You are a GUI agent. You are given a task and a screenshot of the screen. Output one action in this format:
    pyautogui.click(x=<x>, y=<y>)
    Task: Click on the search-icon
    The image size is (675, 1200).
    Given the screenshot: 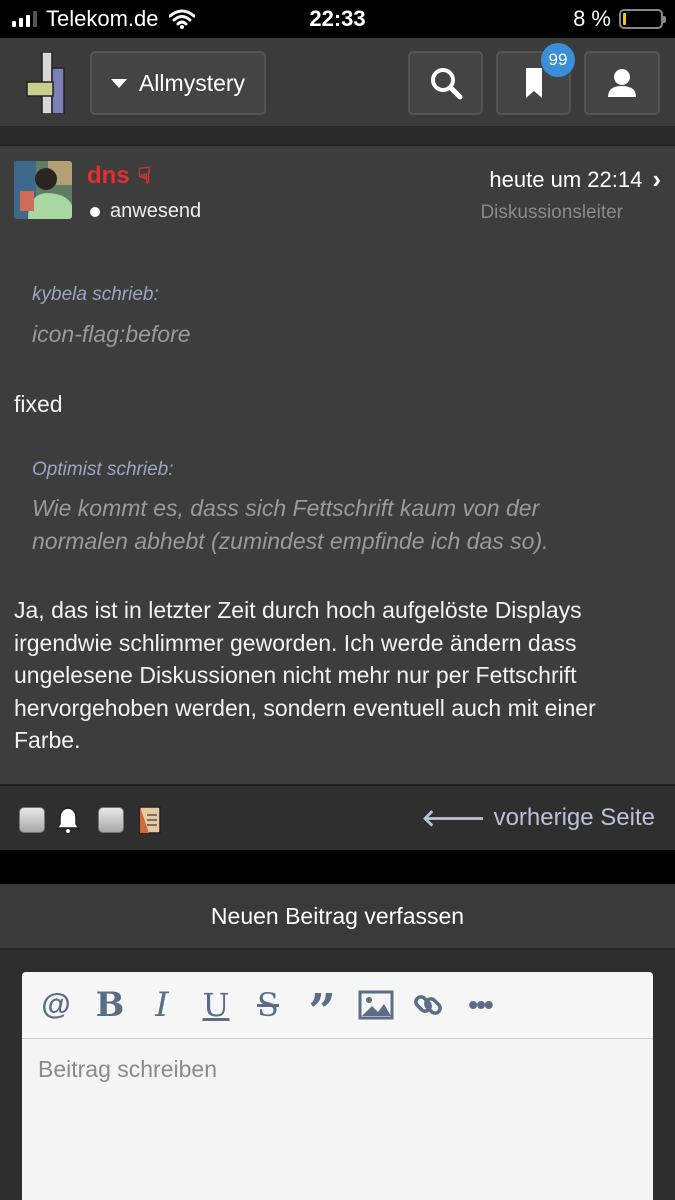 What is the action you would take?
    pyautogui.click(x=446, y=84)
    